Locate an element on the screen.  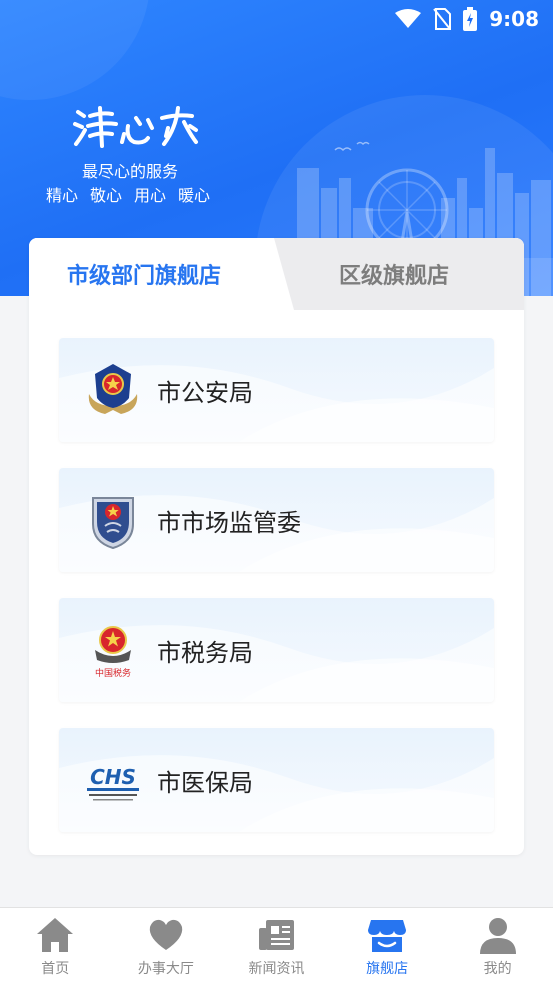
dept-name: 市市场监管委 is located at coordinates (229, 522).